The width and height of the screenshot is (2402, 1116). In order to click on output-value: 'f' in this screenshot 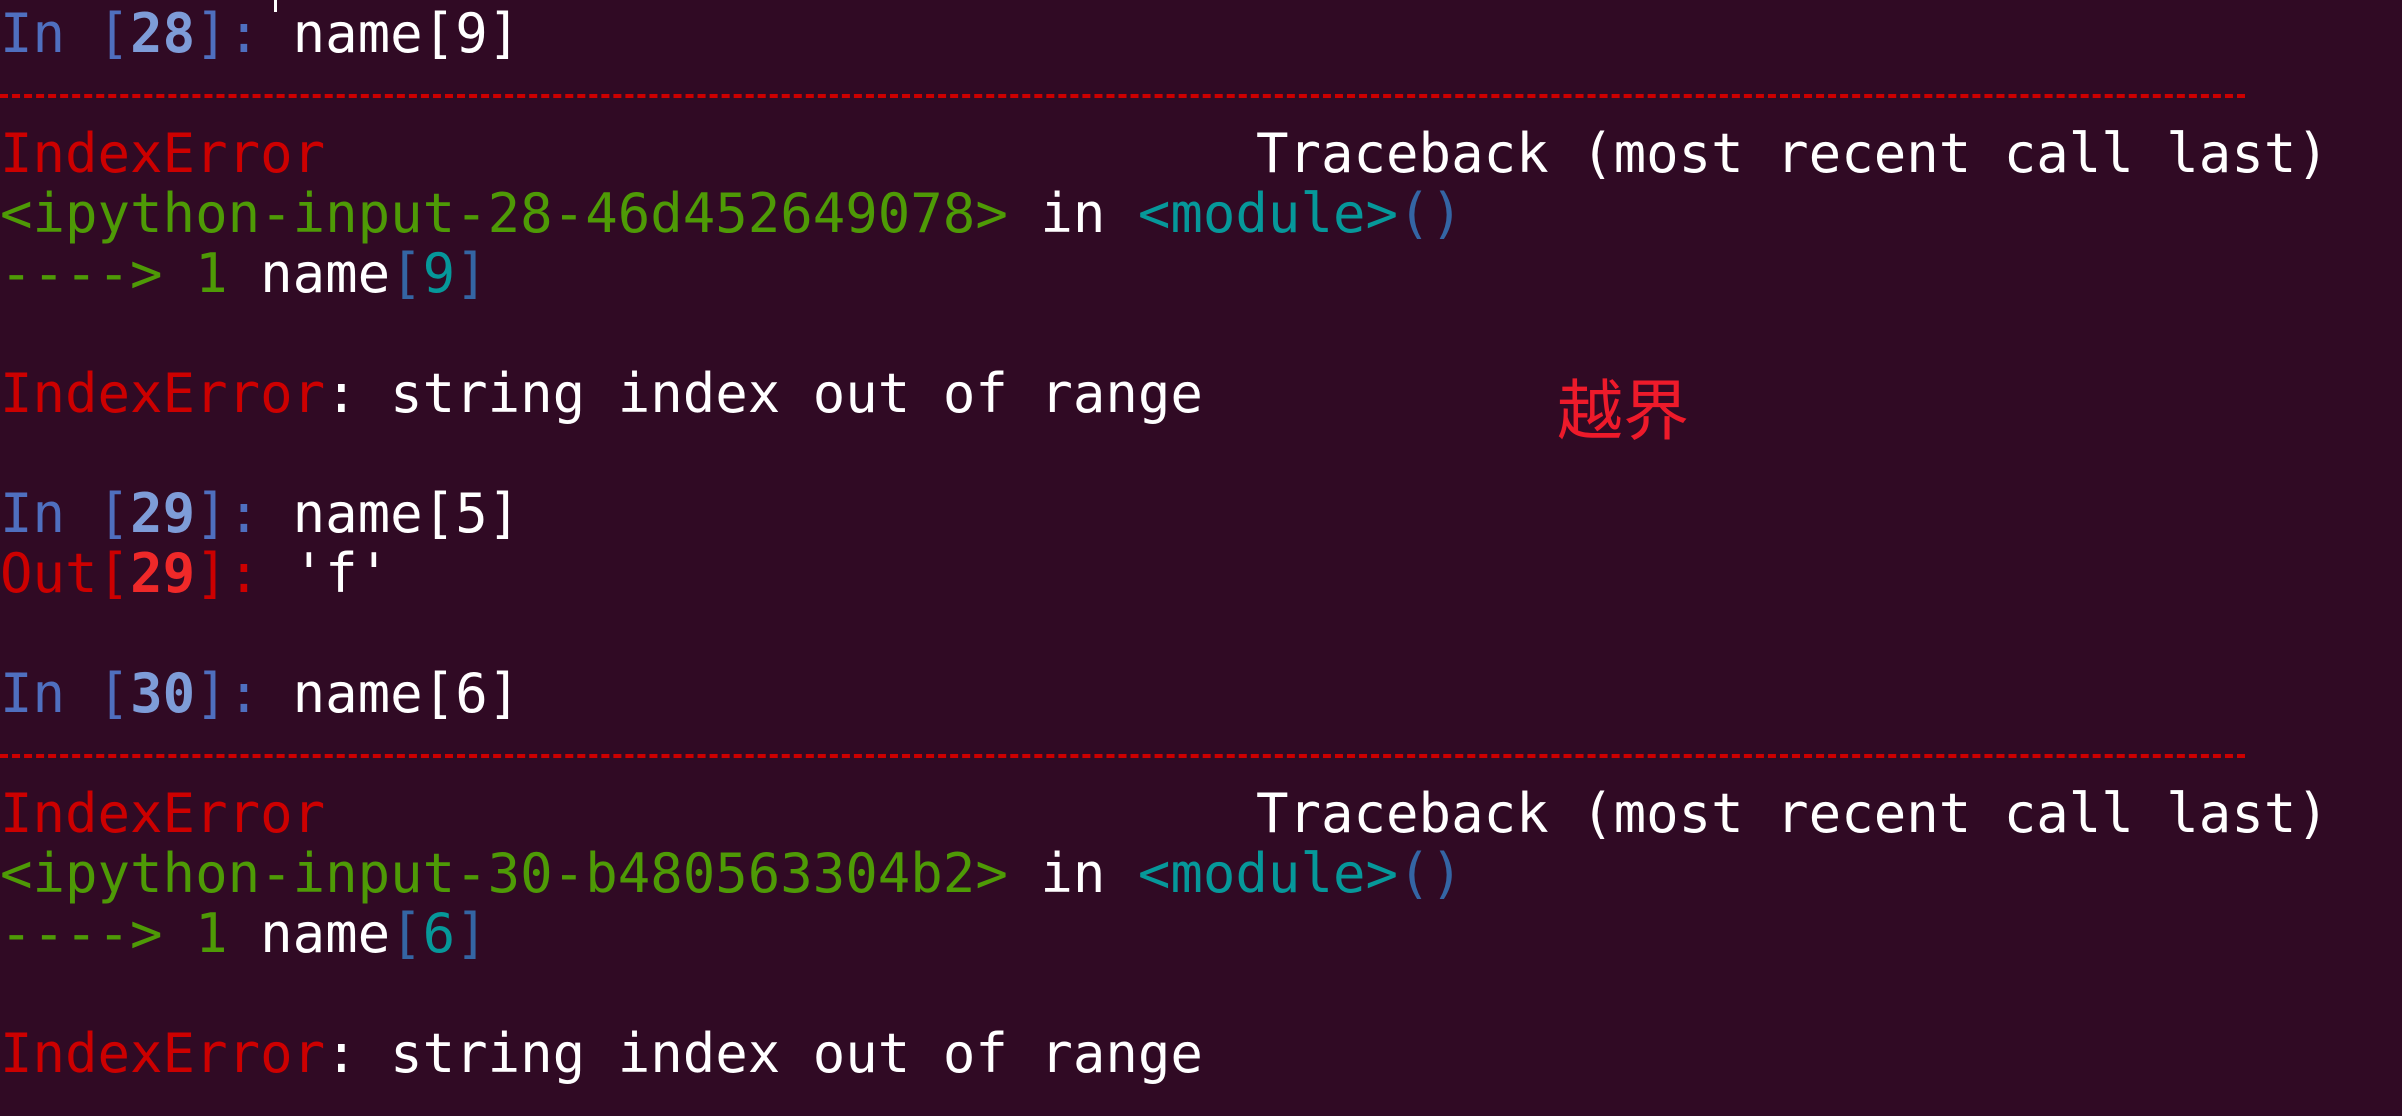, I will do `click(341, 573)`.